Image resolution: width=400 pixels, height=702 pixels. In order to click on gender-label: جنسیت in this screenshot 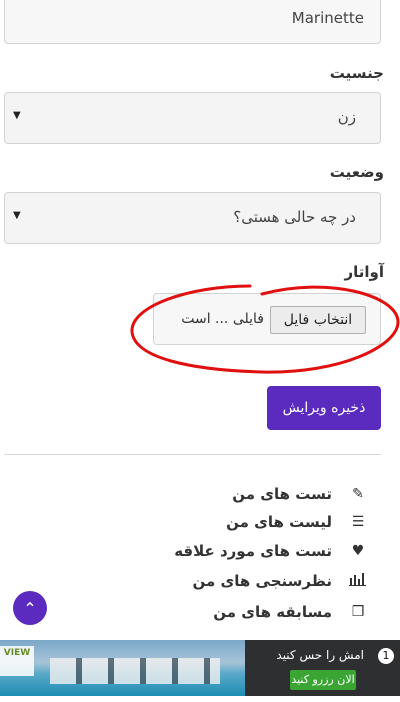, I will do `click(356, 73)`.